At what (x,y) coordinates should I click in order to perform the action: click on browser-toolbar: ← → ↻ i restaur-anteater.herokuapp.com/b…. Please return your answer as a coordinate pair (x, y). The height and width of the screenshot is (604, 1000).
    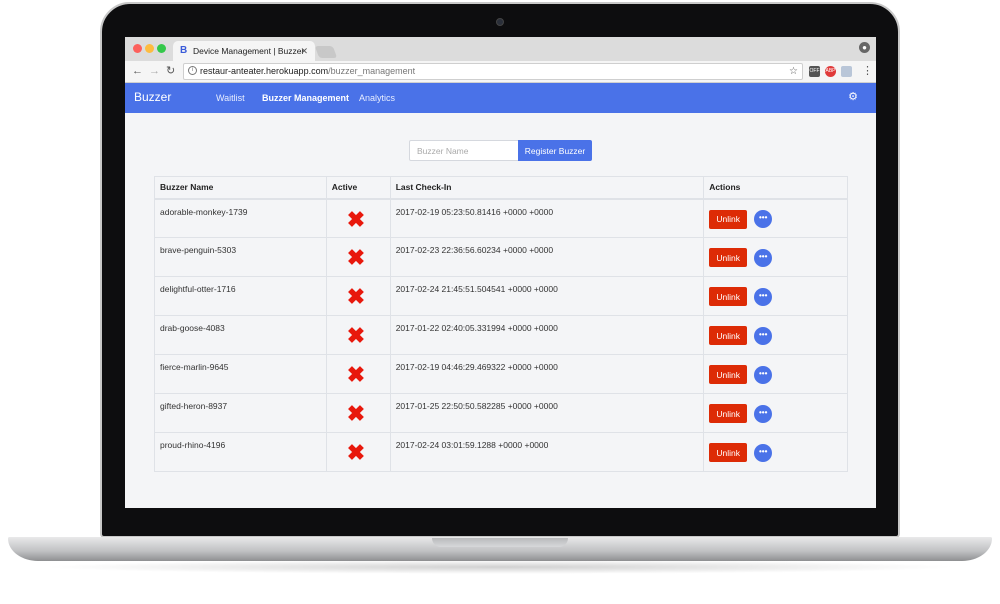
    Looking at the image, I should click on (500, 72).